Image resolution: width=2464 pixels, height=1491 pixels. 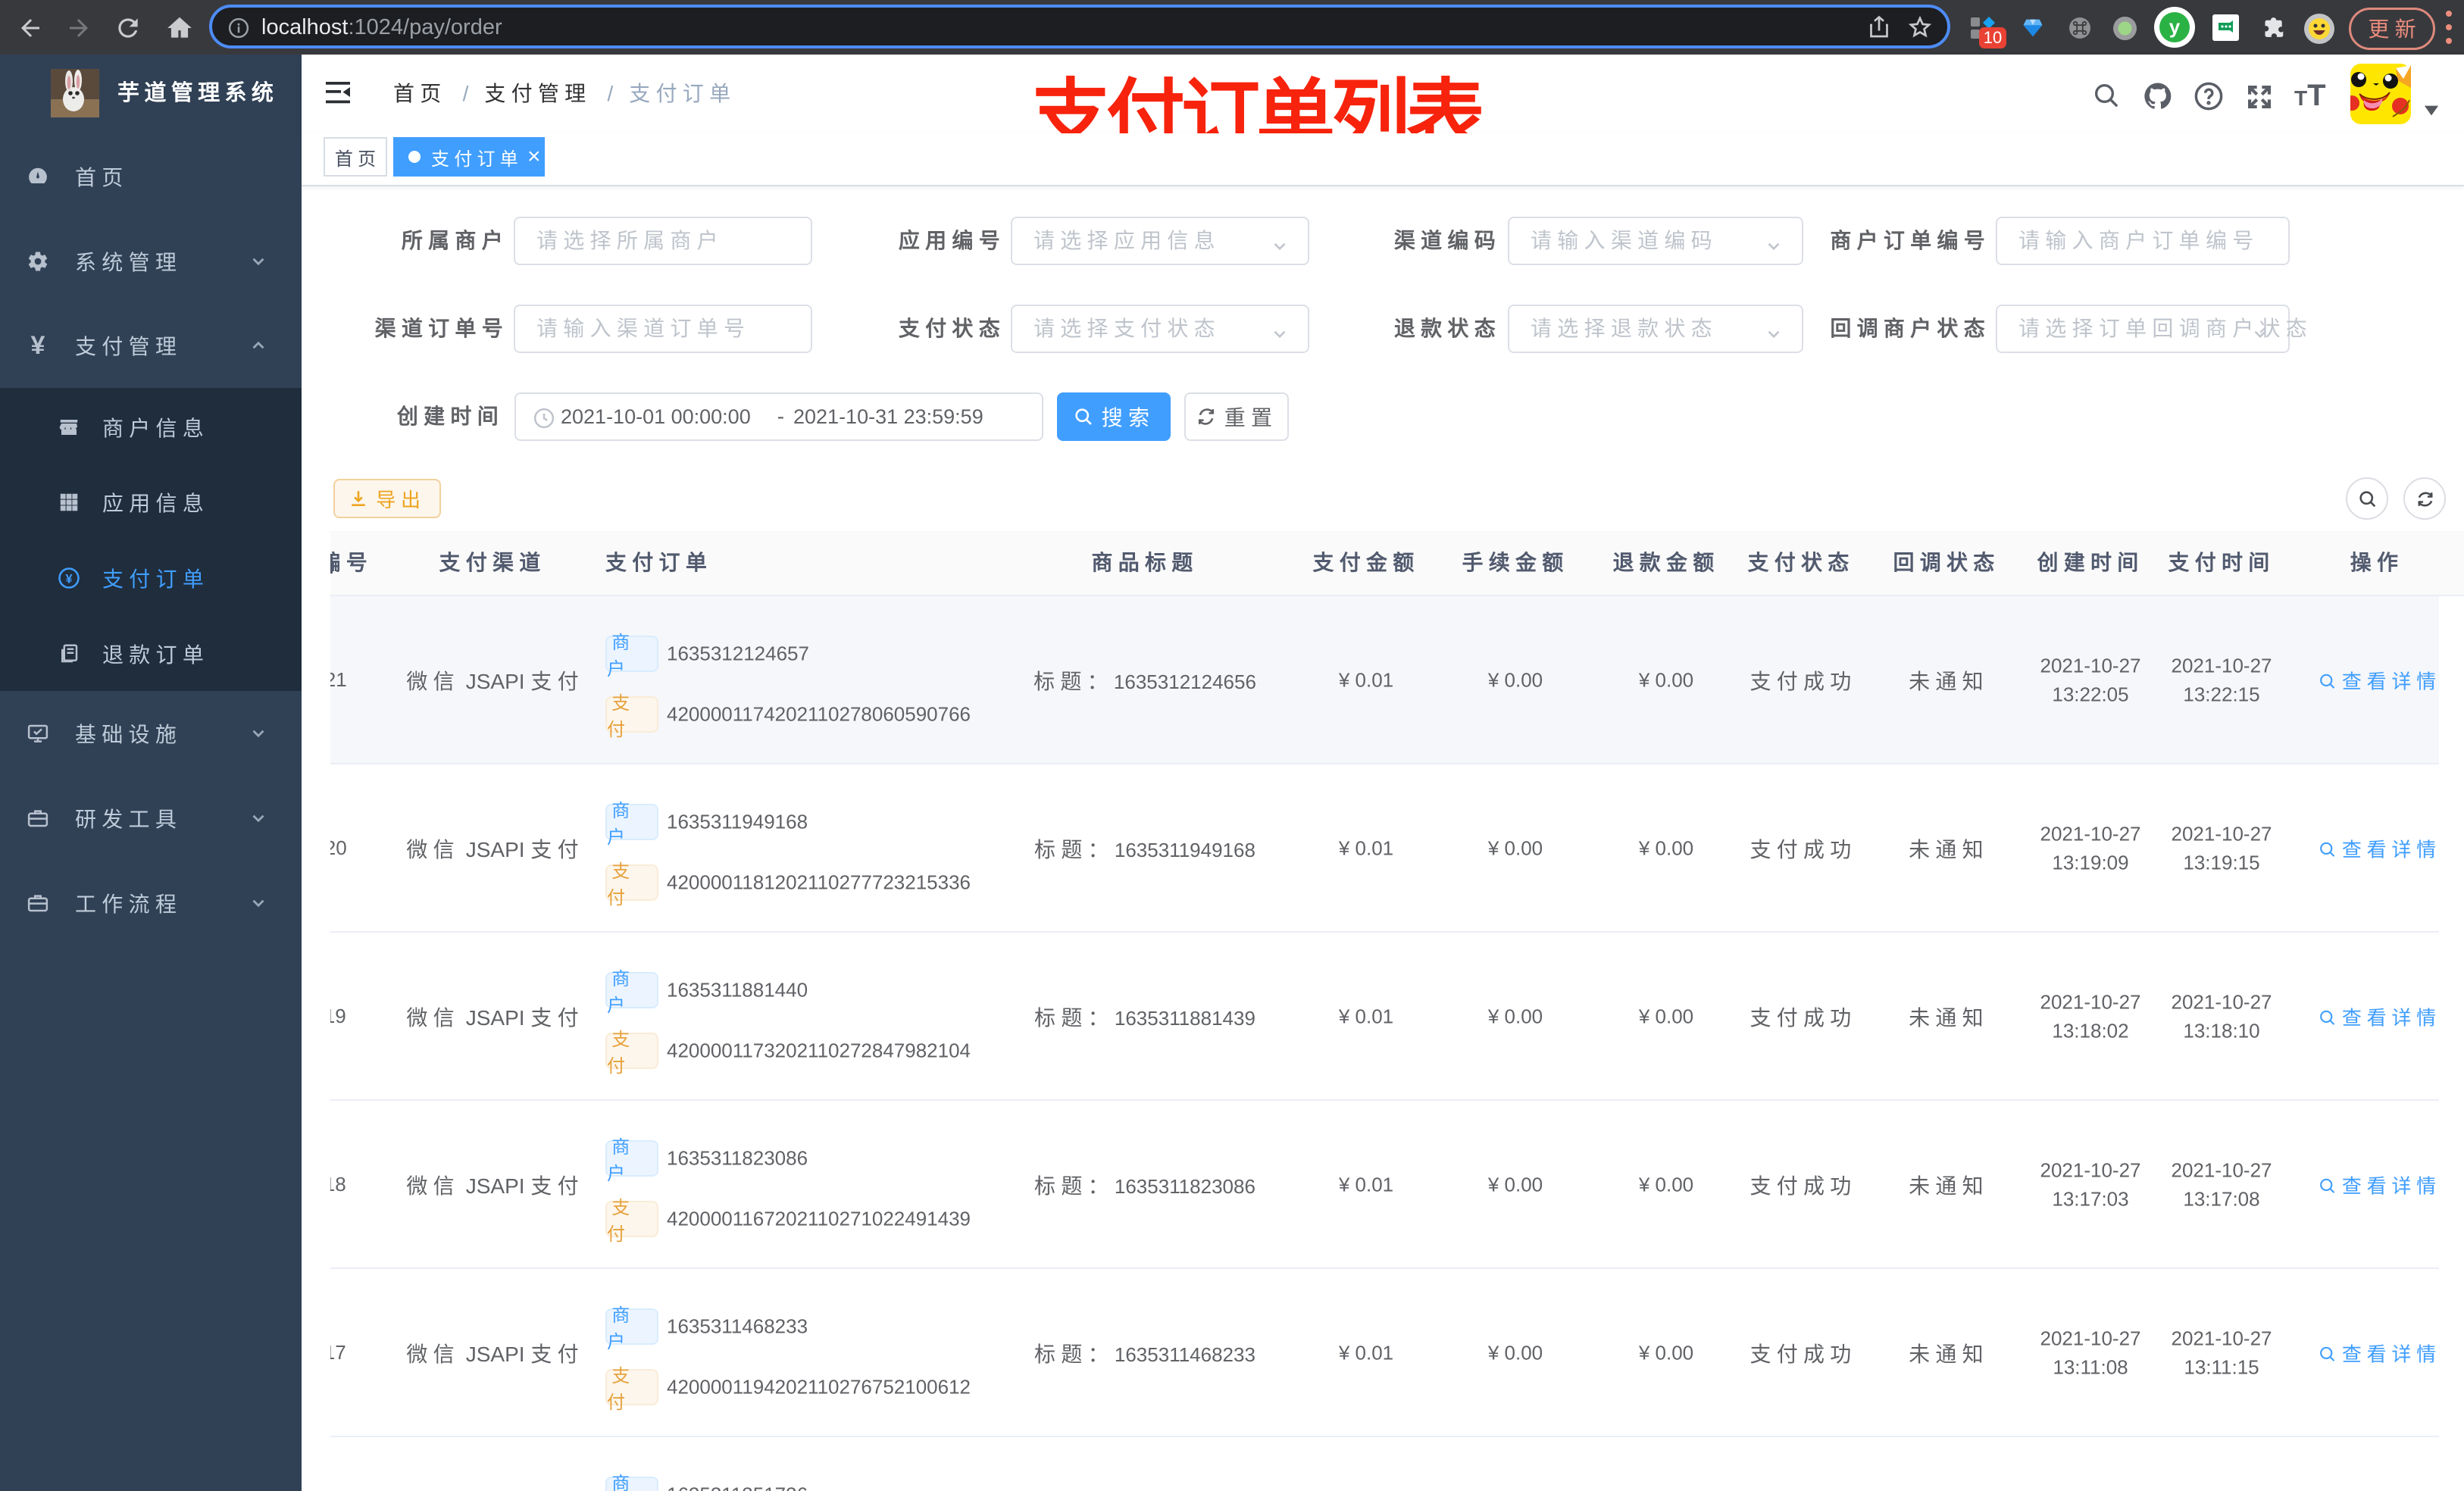 I want to click on svg-text: y, so click(x=2175, y=26).